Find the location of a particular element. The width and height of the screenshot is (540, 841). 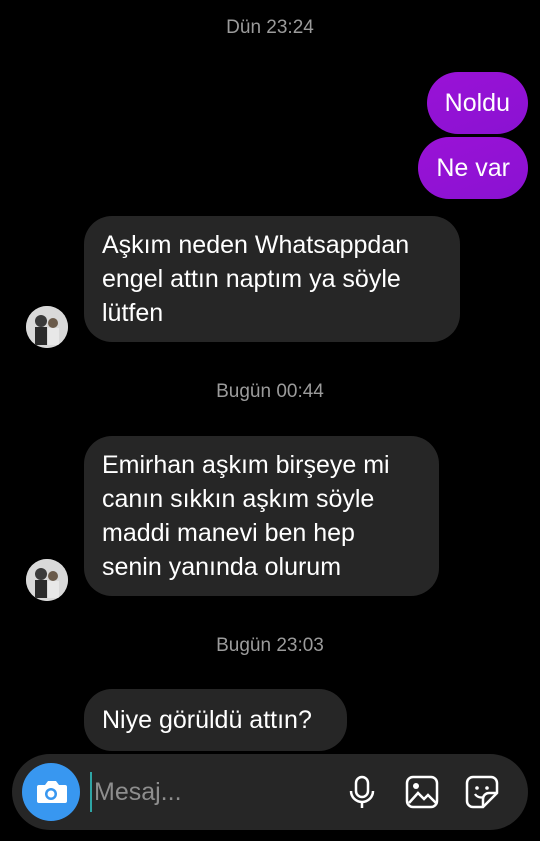

voice-message-button is located at coordinates (362, 792).